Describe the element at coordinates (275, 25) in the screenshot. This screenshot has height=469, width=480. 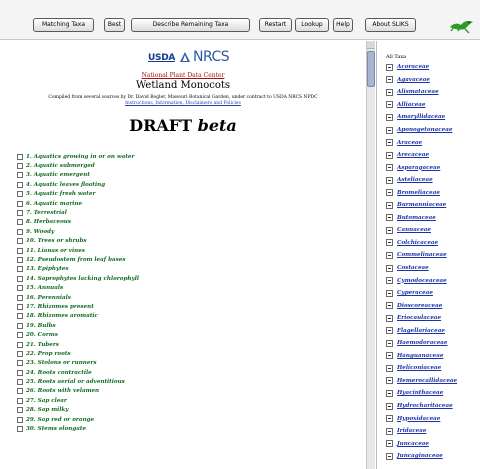
I see `restart-button: Restart` at that location.